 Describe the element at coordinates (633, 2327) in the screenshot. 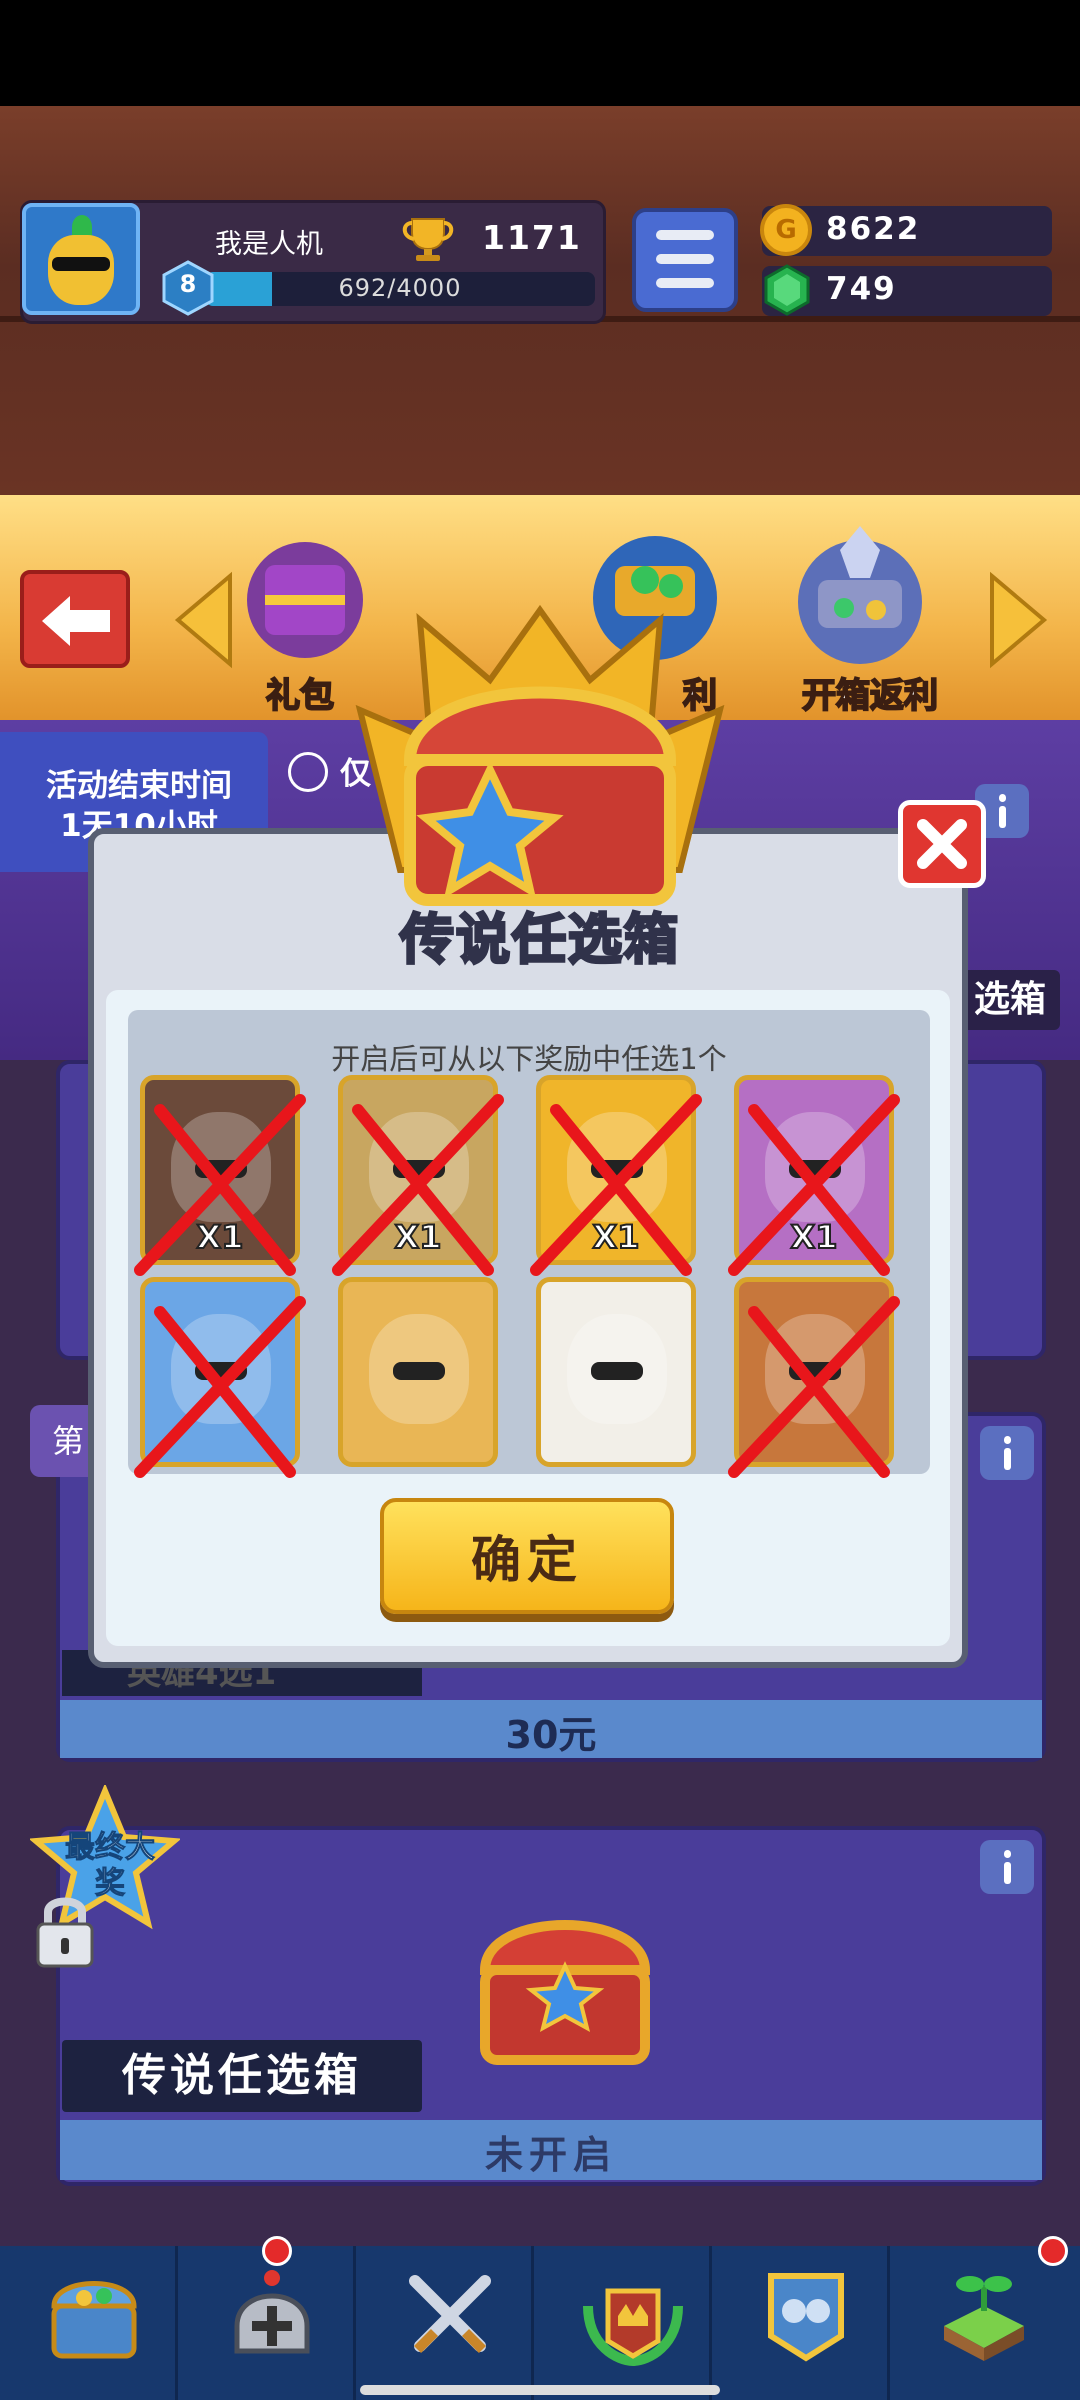

I see `crown-laurel-icon` at that location.